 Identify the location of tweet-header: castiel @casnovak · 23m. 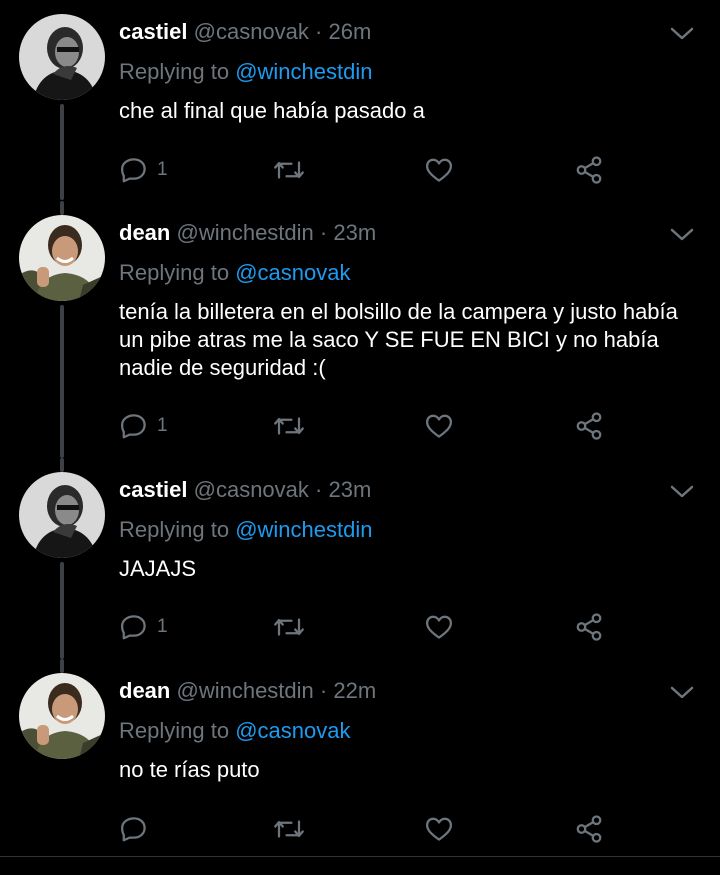
(245, 490).